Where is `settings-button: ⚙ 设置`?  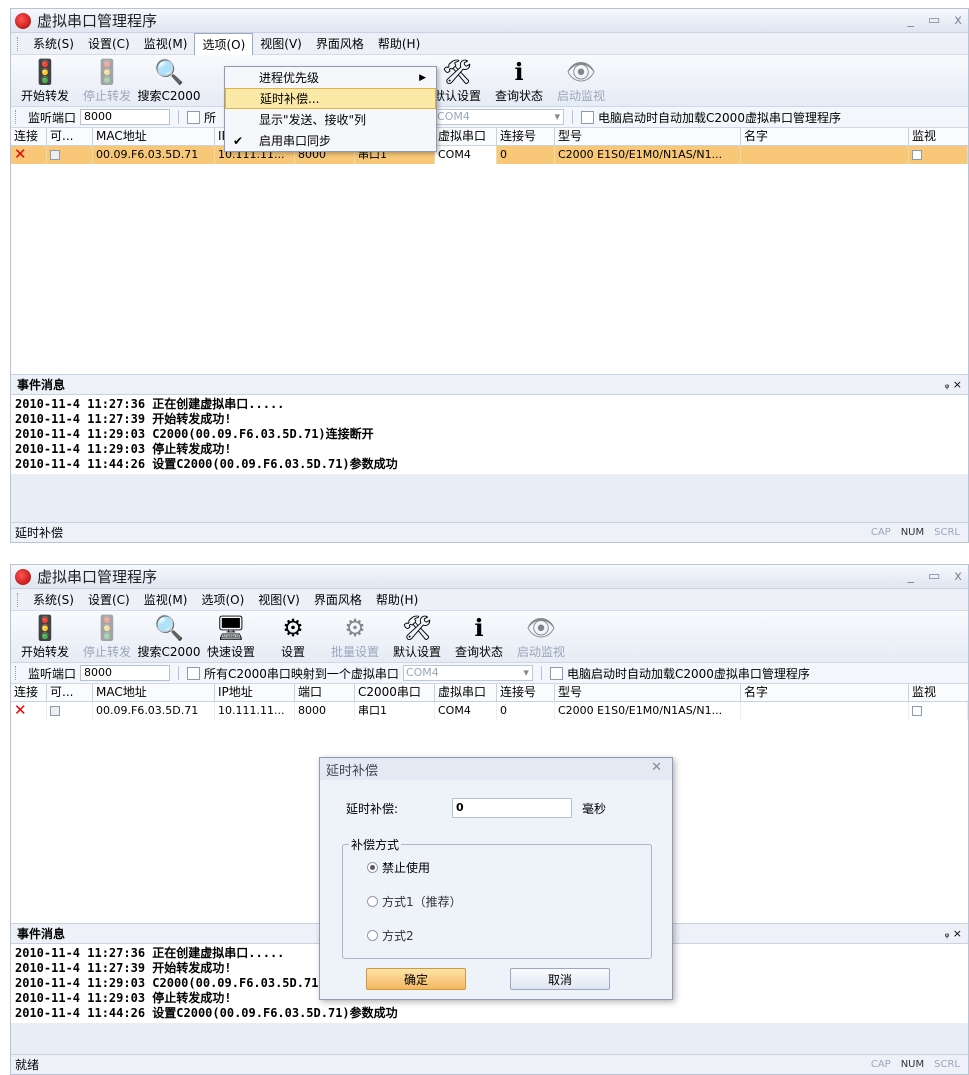
settings-button: ⚙ 设置 is located at coordinates (293, 636).